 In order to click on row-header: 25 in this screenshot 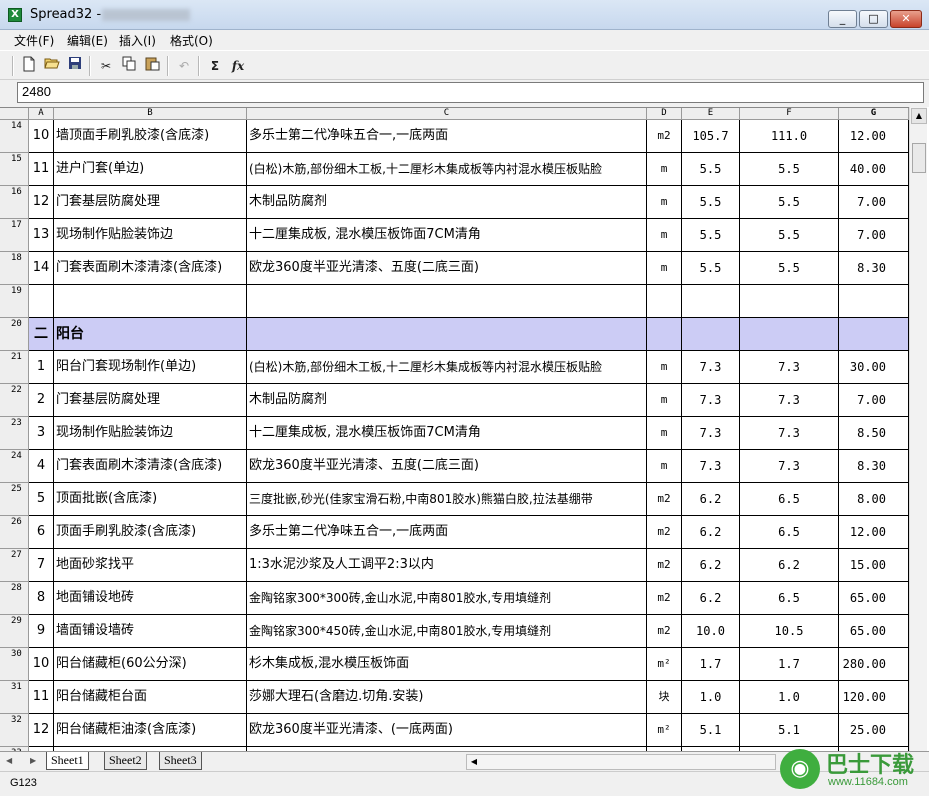, I will do `click(14, 499)`.